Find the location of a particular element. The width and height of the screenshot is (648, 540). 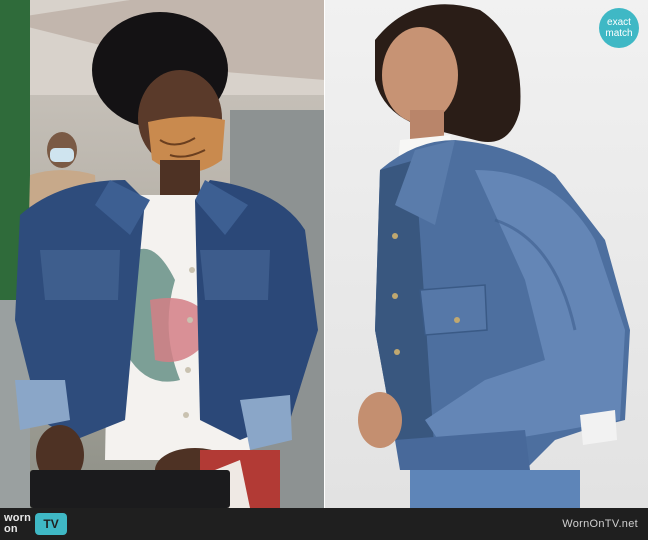

wornontv-logo: worn on TV is located at coordinates (36, 524).